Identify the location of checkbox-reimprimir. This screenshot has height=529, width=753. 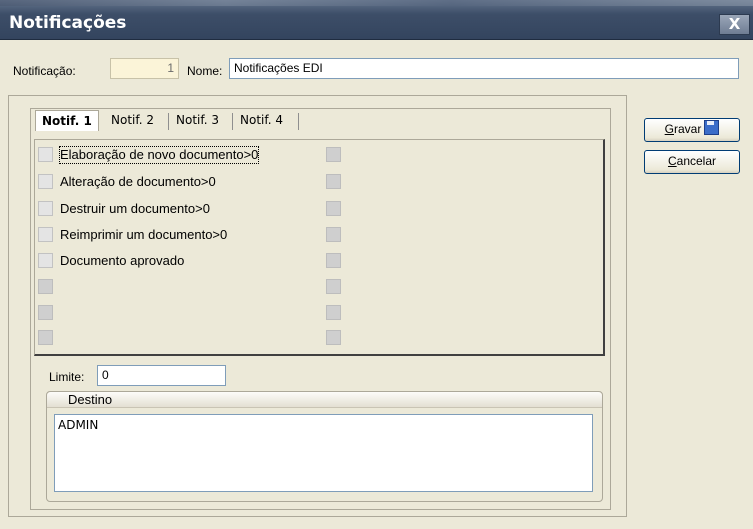
(45, 234).